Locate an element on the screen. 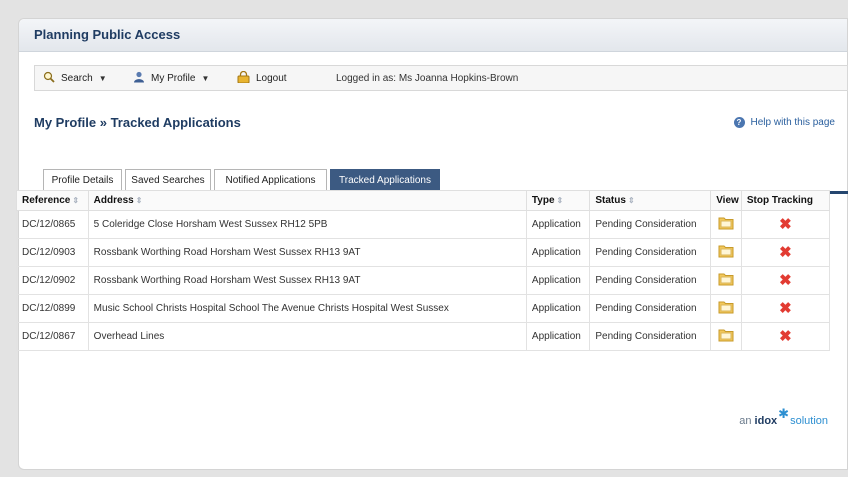 The image size is (848, 477). help-link: ? Help with this page is located at coordinates (784, 122).